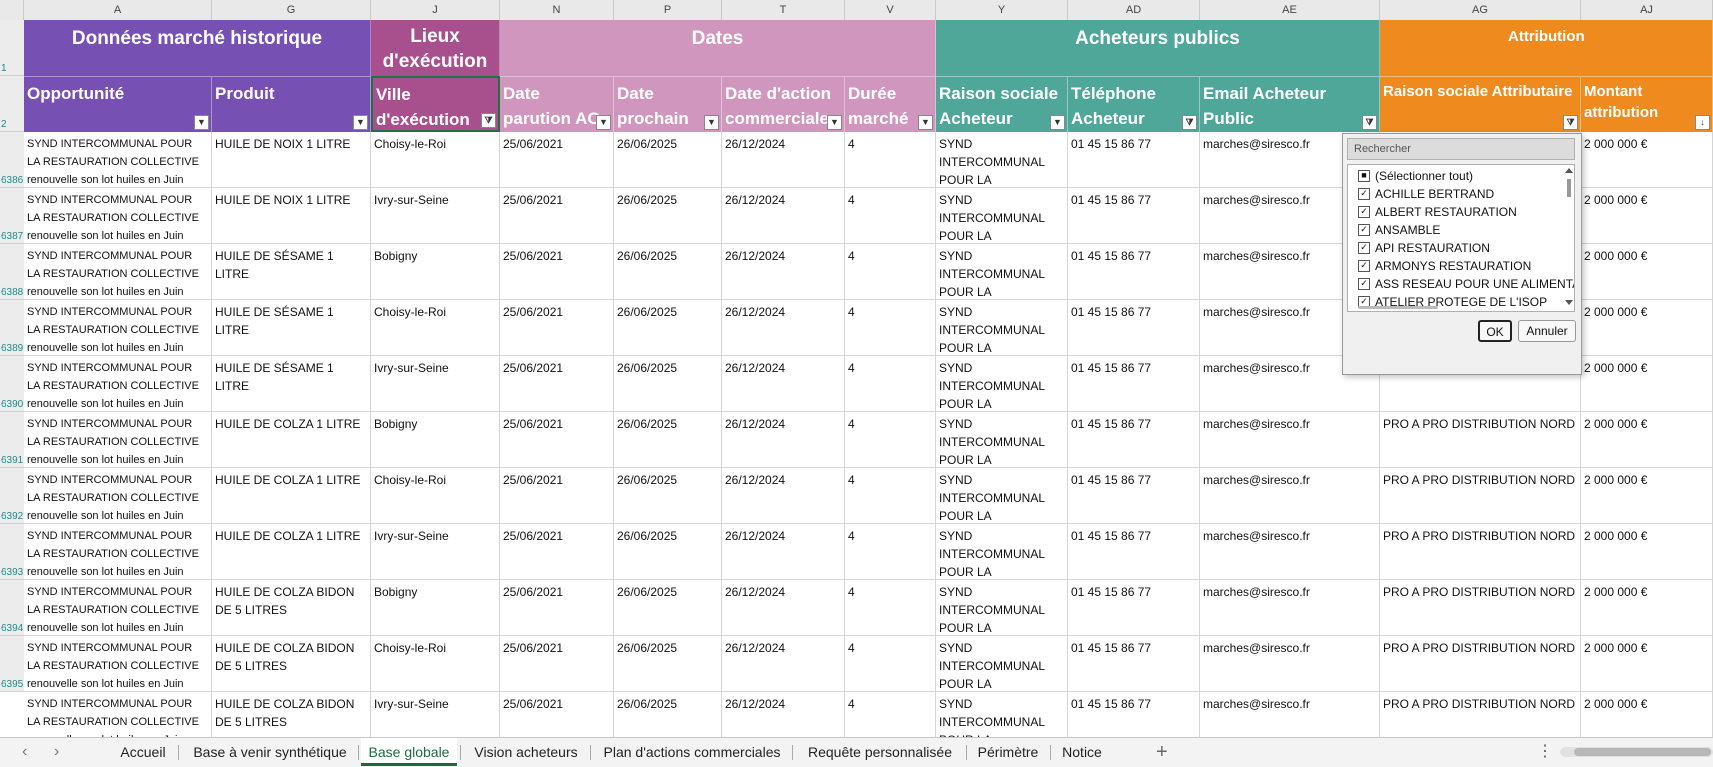 This screenshot has width=1713, height=767. Describe the element at coordinates (1189, 122) in the screenshot. I see `filter-active-telephone: ⧩` at that location.